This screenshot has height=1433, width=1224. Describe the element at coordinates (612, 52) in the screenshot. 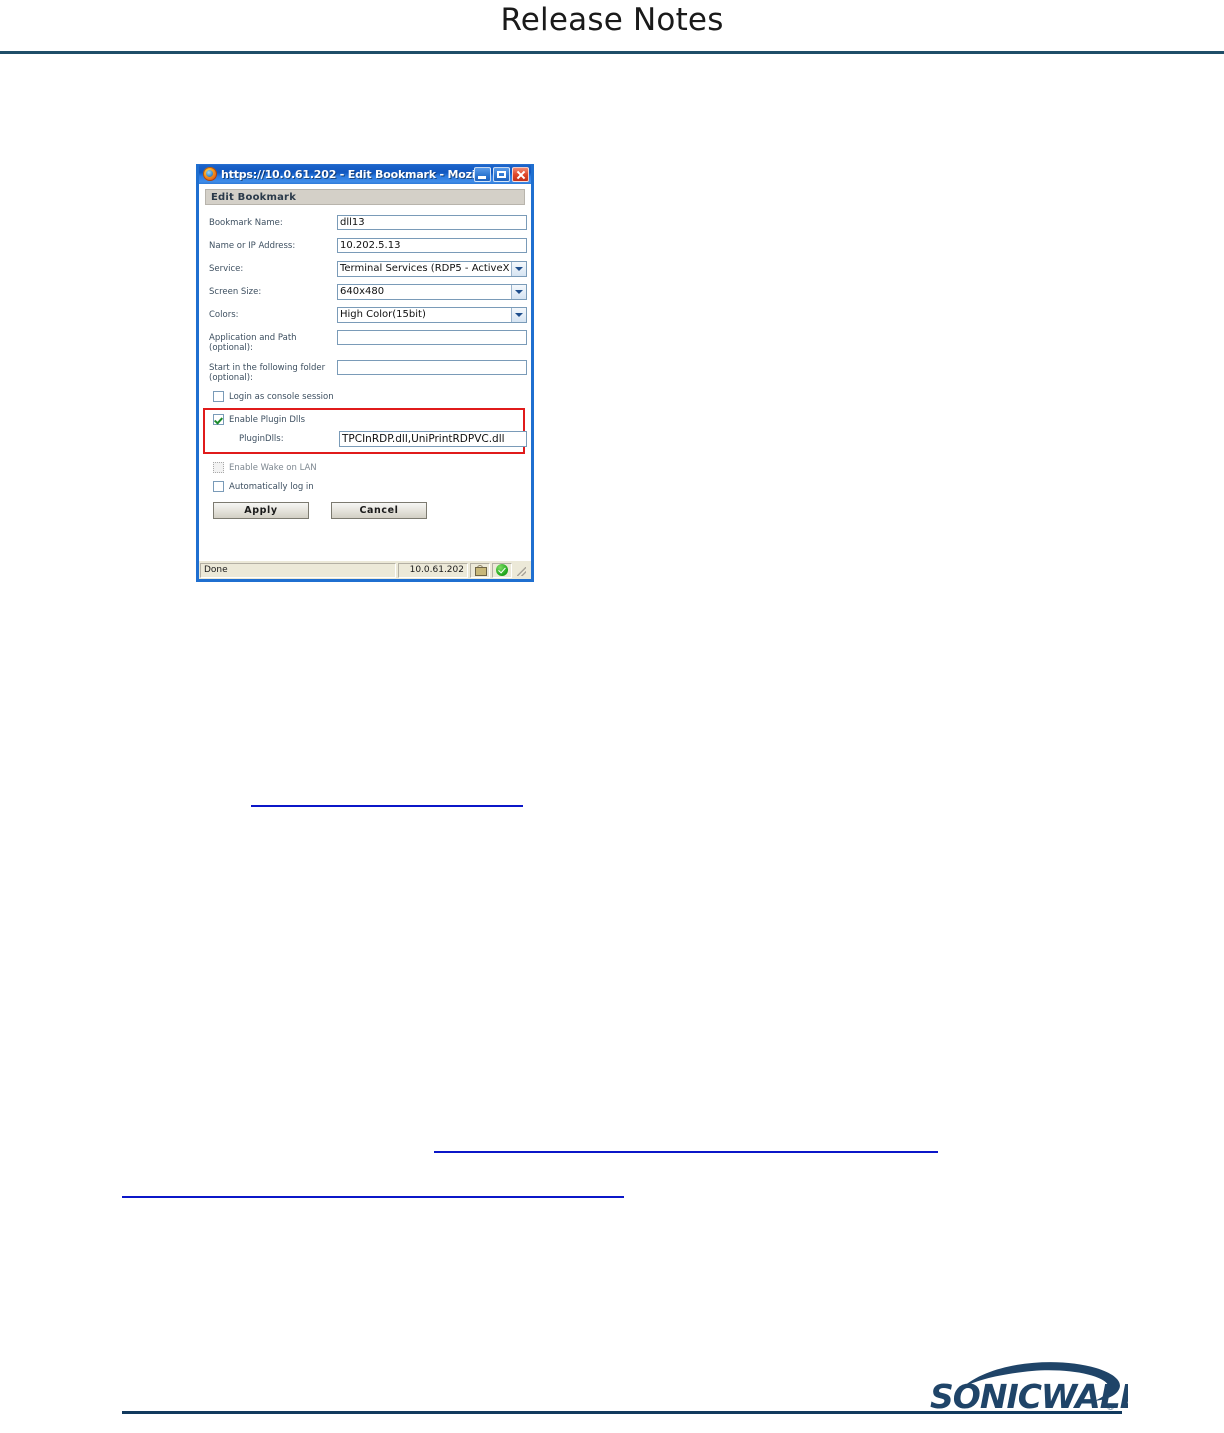

I see `header-divider` at that location.